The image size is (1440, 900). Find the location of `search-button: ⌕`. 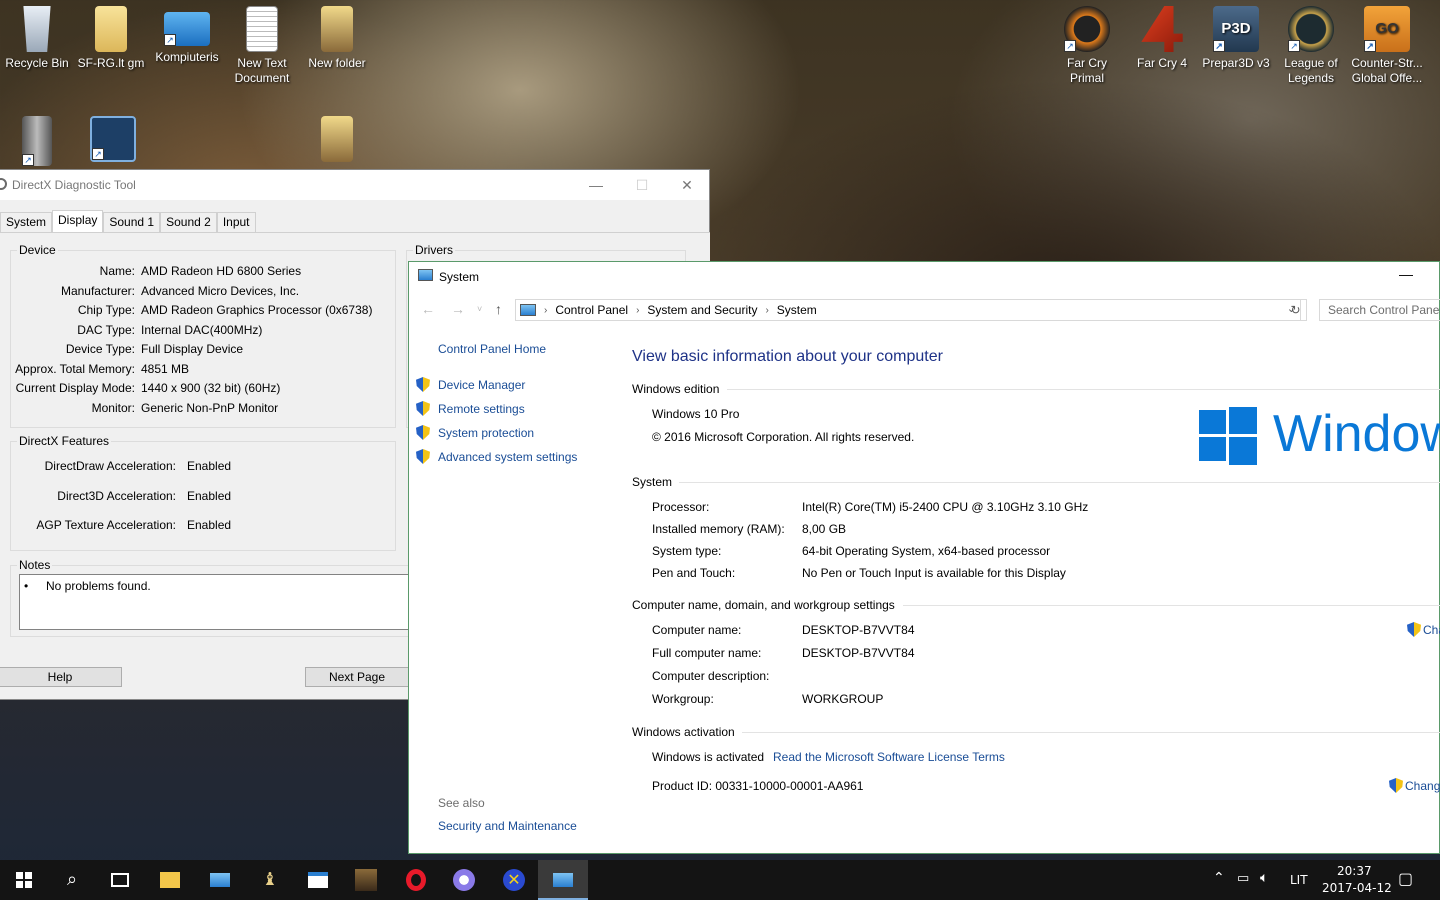

search-button: ⌕ is located at coordinates (72, 880).